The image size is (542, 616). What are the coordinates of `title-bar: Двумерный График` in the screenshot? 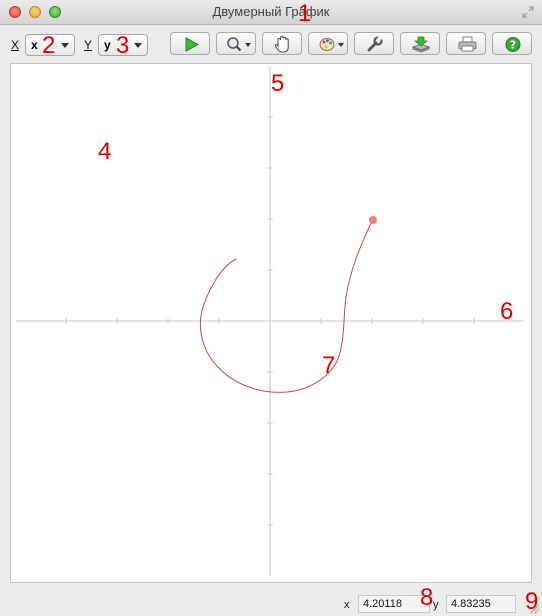 It's located at (271, 12).